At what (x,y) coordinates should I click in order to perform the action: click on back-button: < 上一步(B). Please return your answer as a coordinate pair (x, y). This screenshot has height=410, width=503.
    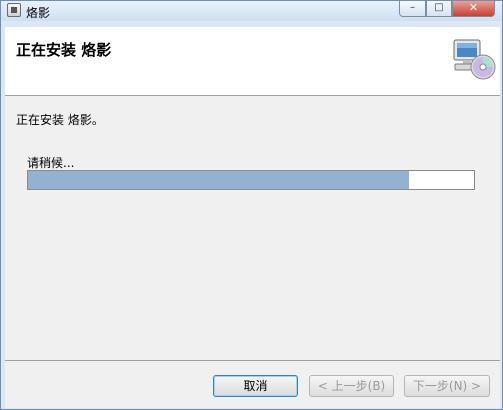
    Looking at the image, I should click on (351, 386).